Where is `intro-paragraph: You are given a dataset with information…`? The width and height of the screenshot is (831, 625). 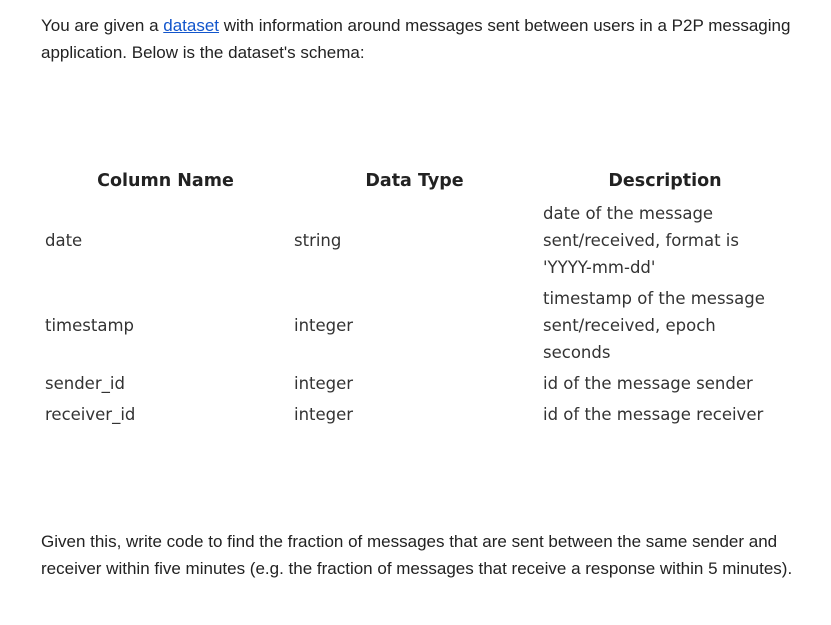
intro-paragraph: You are given a dataset with information… is located at coordinates (421, 39).